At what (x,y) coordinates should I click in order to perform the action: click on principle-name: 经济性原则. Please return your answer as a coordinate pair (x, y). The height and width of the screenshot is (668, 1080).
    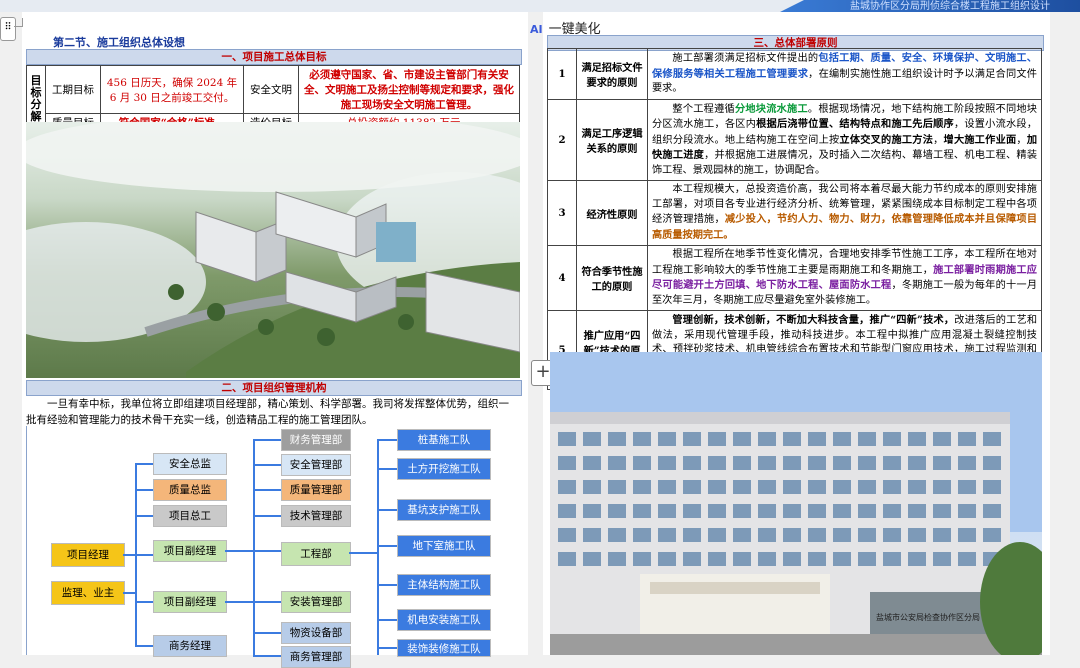
    Looking at the image, I should click on (612, 213).